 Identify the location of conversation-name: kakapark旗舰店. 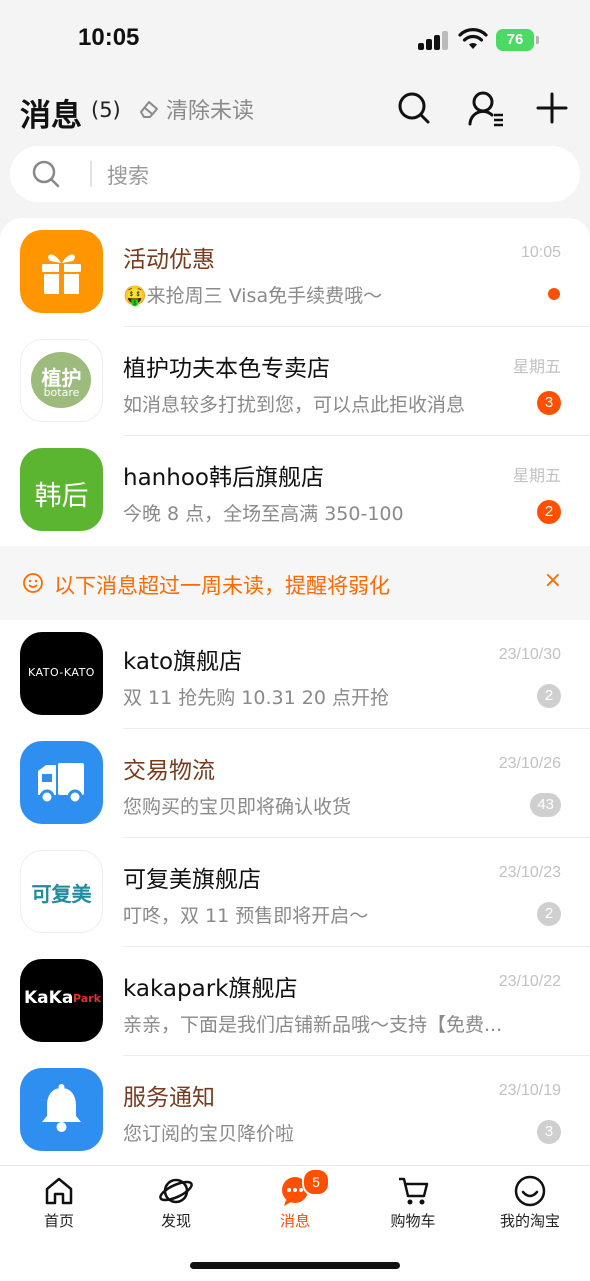
(210, 989).